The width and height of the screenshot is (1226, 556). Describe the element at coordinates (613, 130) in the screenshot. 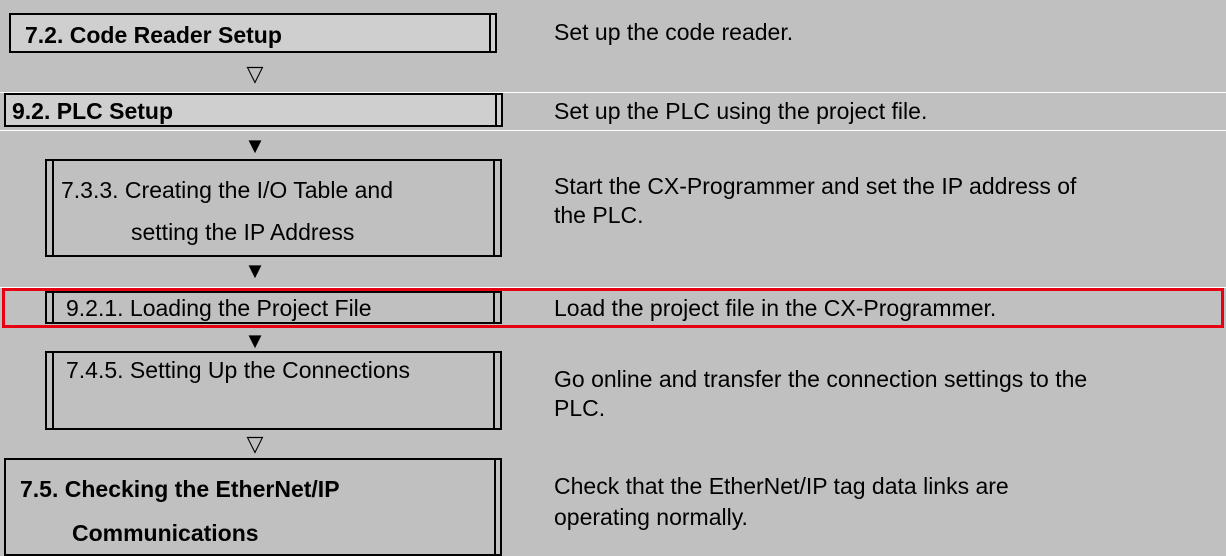

I see `row-separator` at that location.